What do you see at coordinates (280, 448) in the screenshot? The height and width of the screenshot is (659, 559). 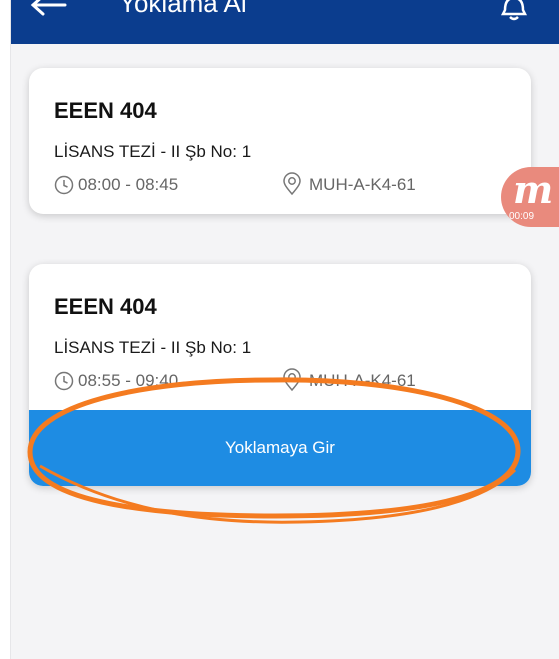 I see `enter-attendance-button: Yoklamaya Gir` at bounding box center [280, 448].